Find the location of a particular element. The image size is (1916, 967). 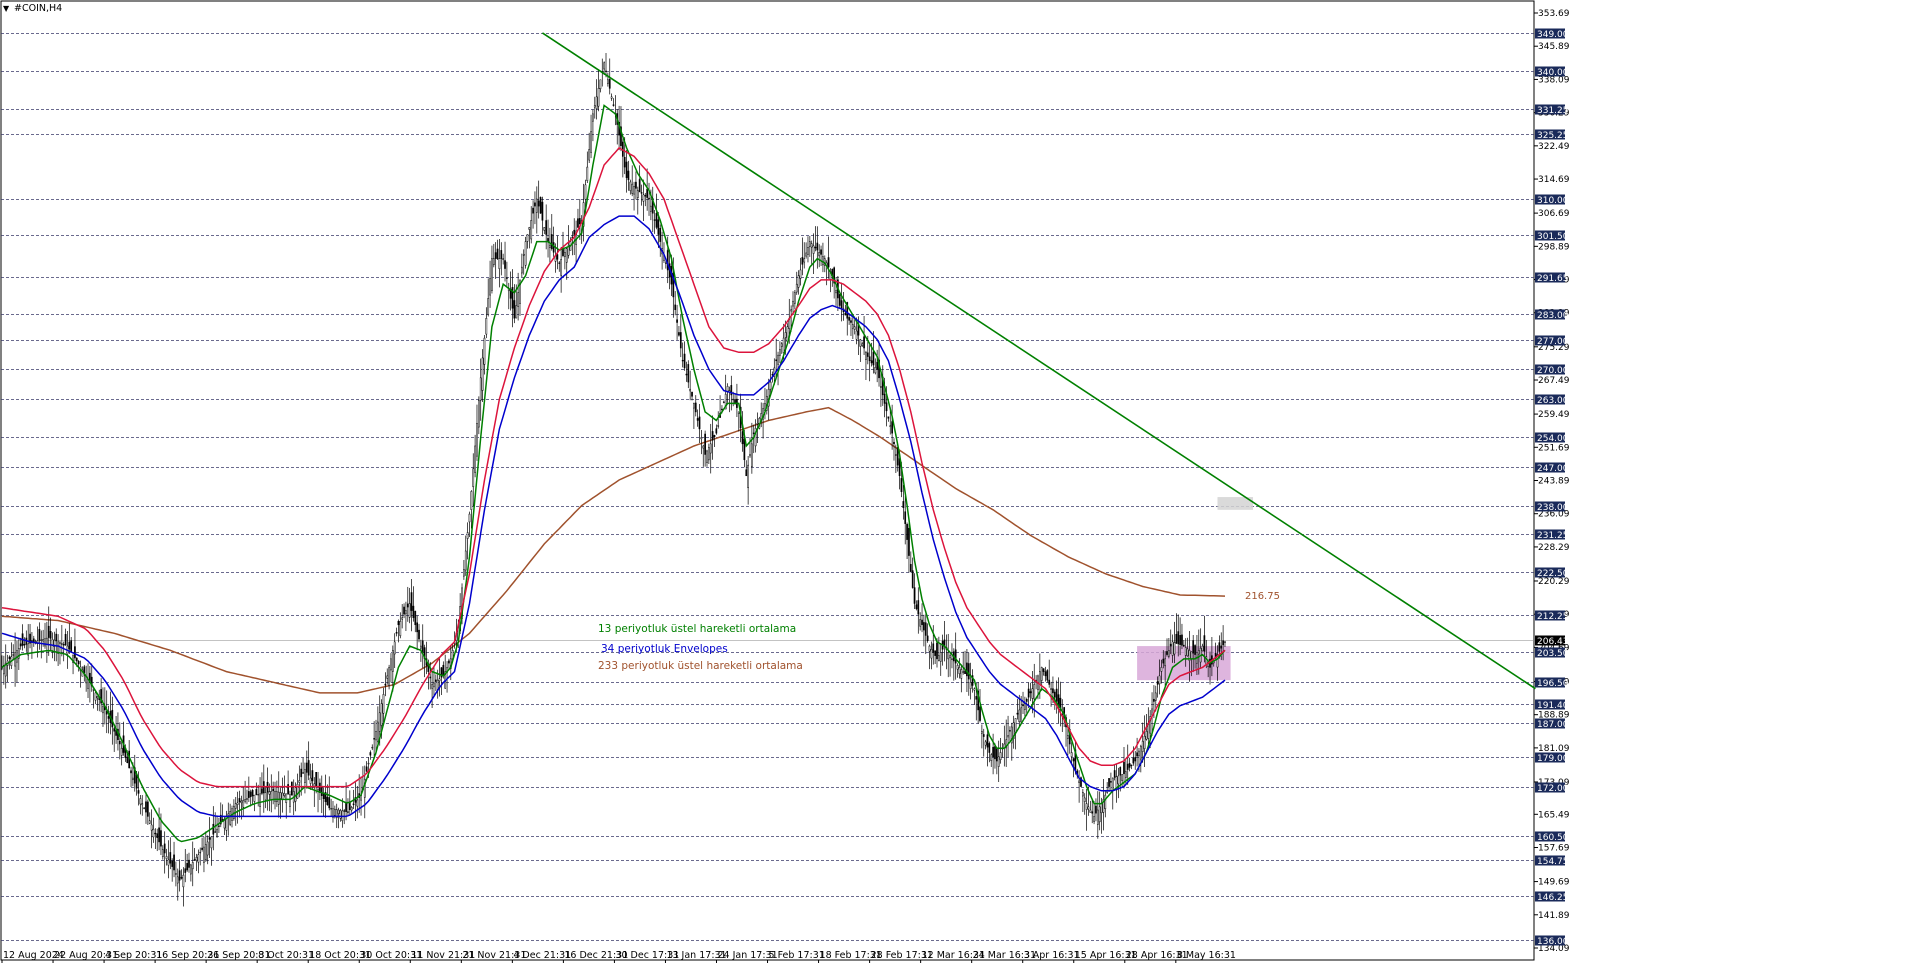

y-tick-label: 141.89 is located at coordinates (1554, 916).